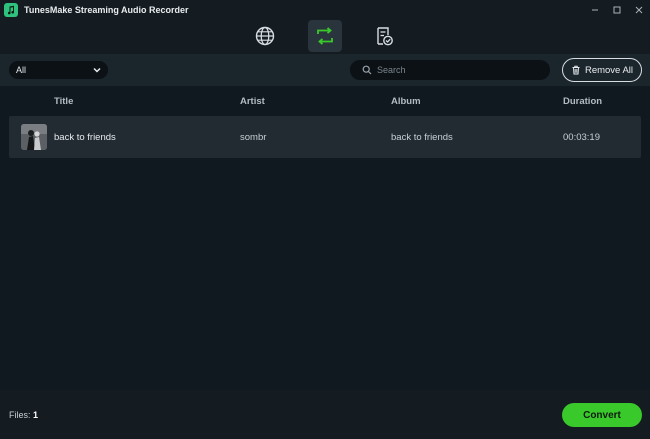  I want to click on chevron-down-icon, so click(97, 70).